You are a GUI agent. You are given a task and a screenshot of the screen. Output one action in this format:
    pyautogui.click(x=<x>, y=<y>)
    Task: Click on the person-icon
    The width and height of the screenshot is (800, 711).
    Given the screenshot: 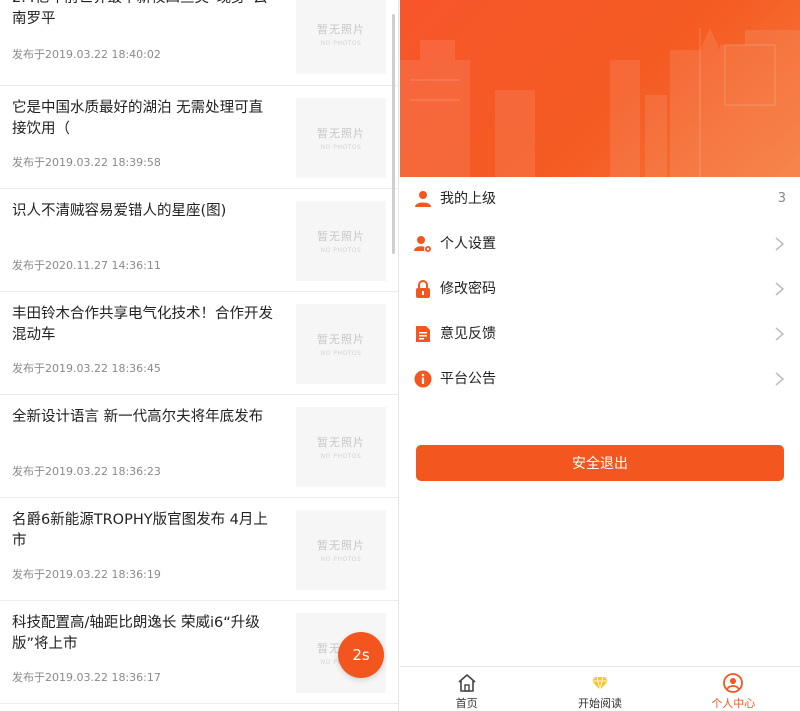 What is the action you would take?
    pyautogui.click(x=733, y=683)
    